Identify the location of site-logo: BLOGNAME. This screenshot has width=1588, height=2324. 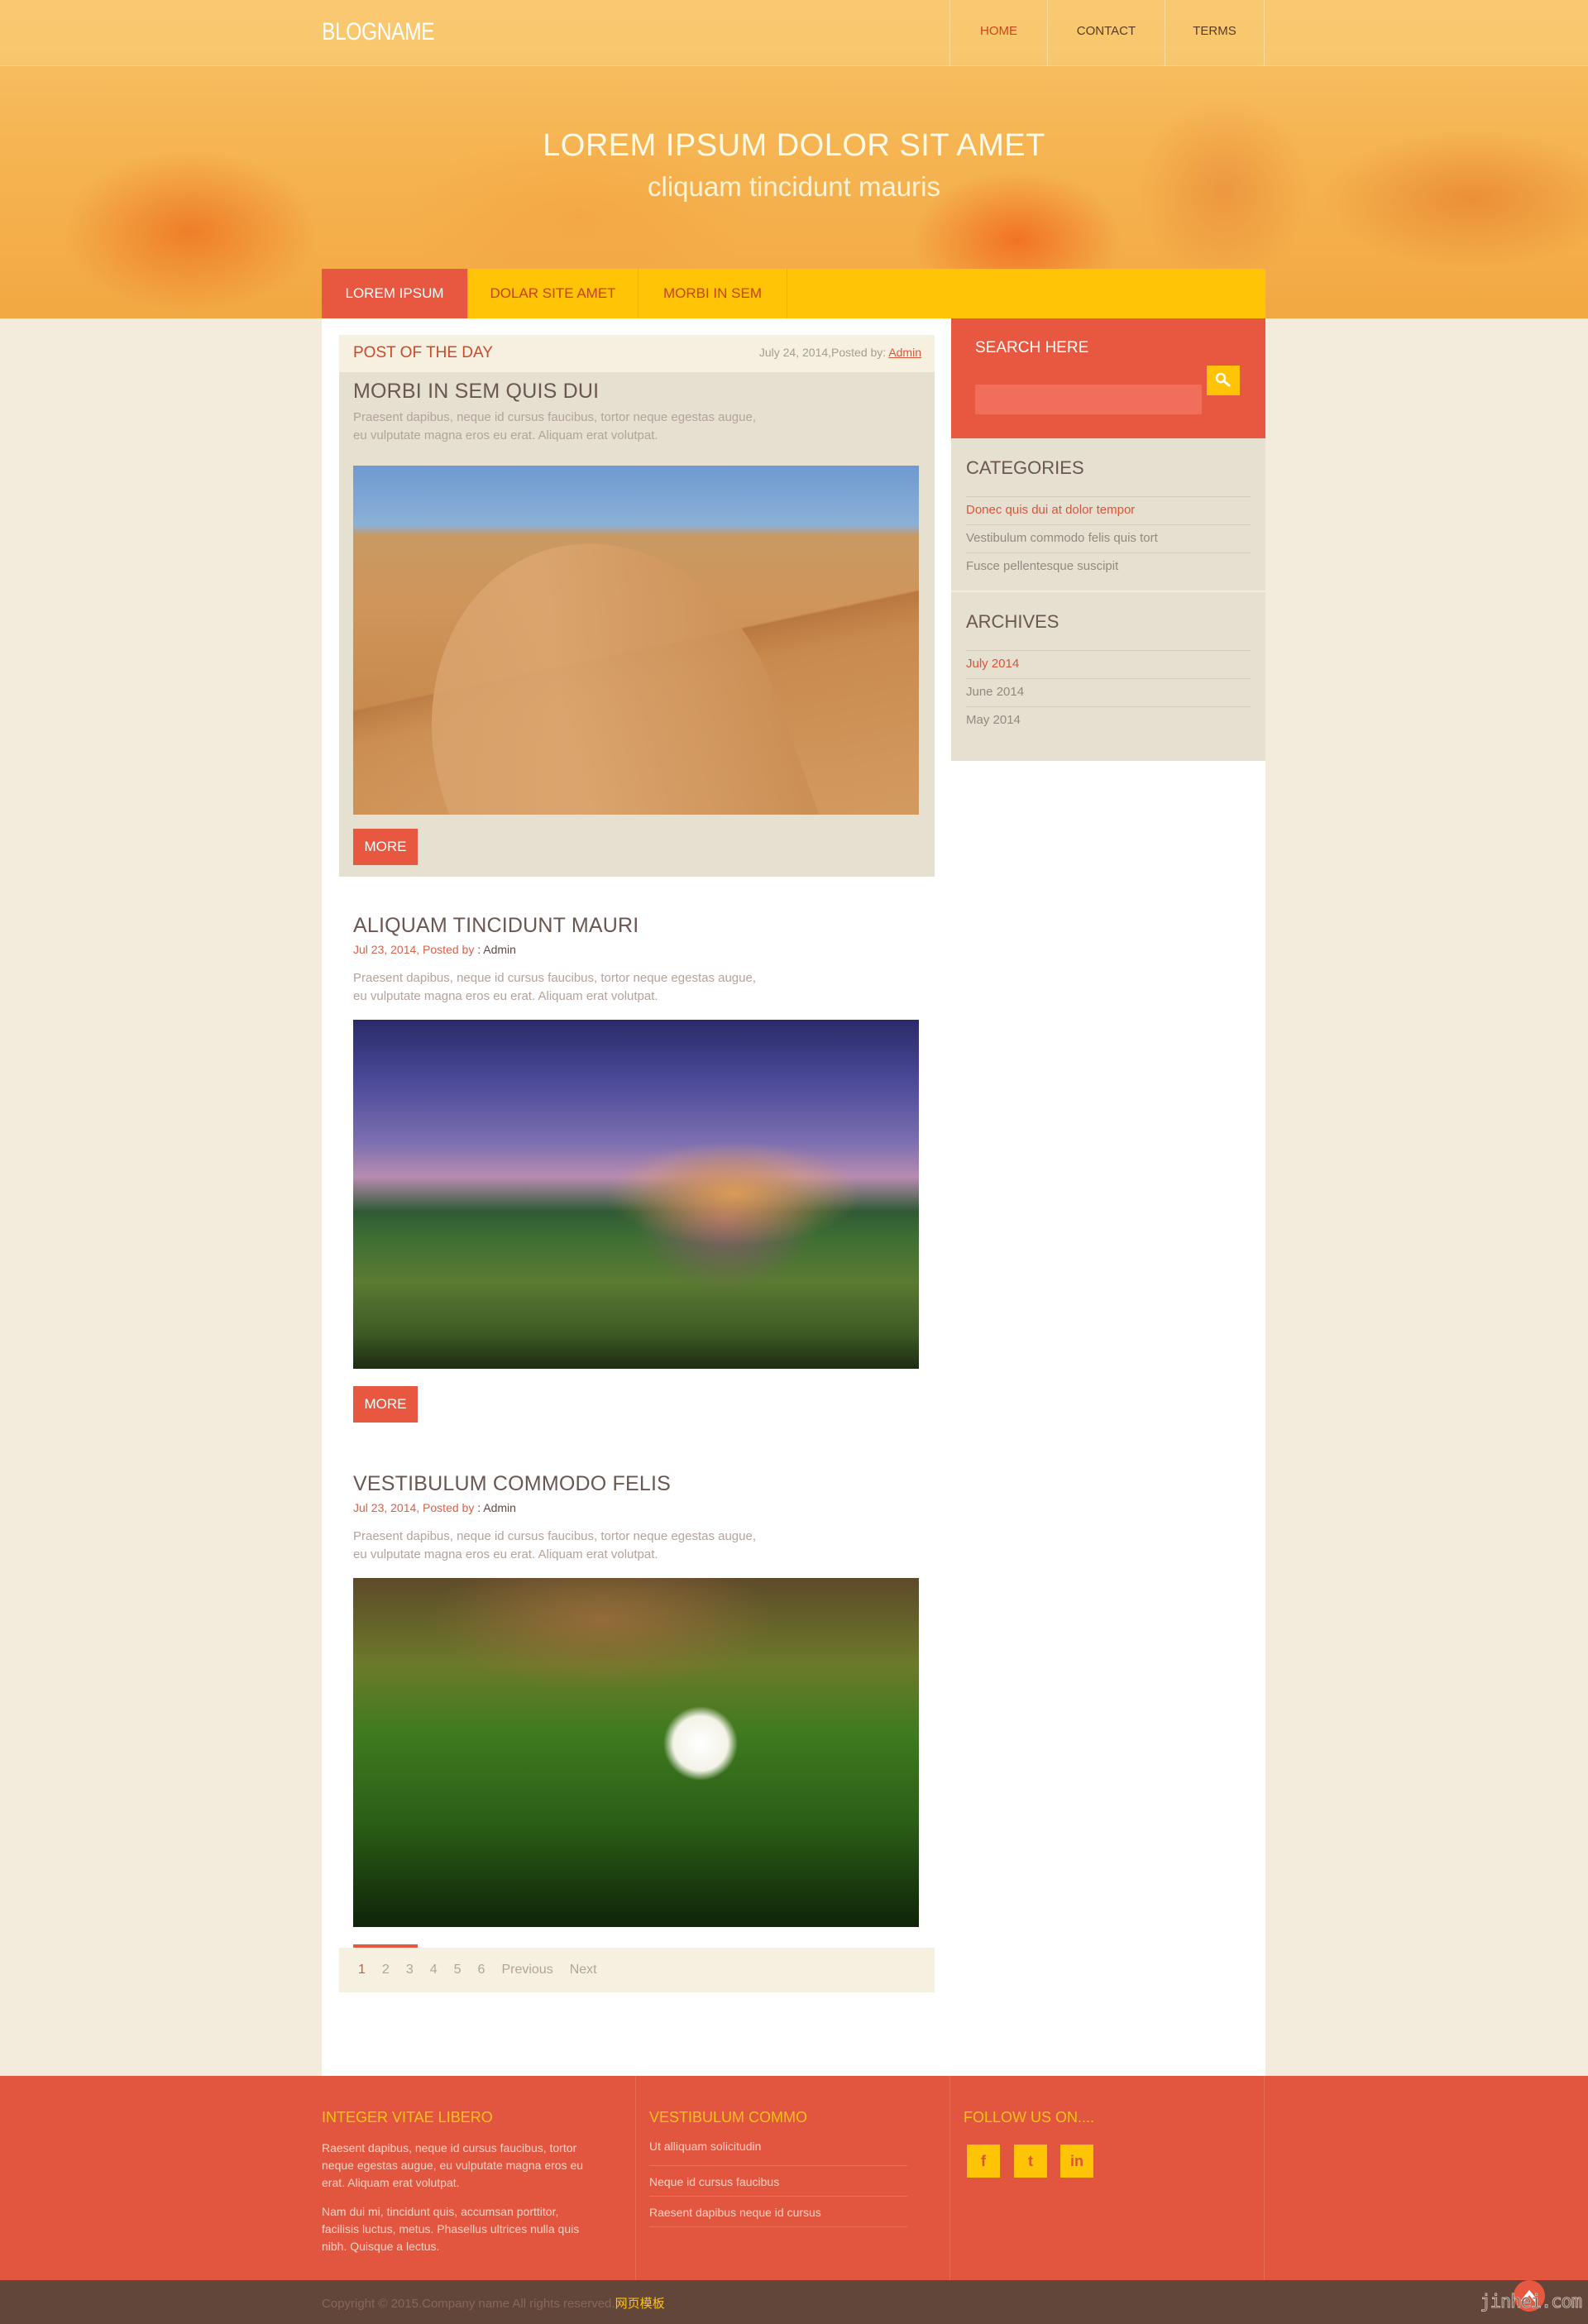
(378, 32).